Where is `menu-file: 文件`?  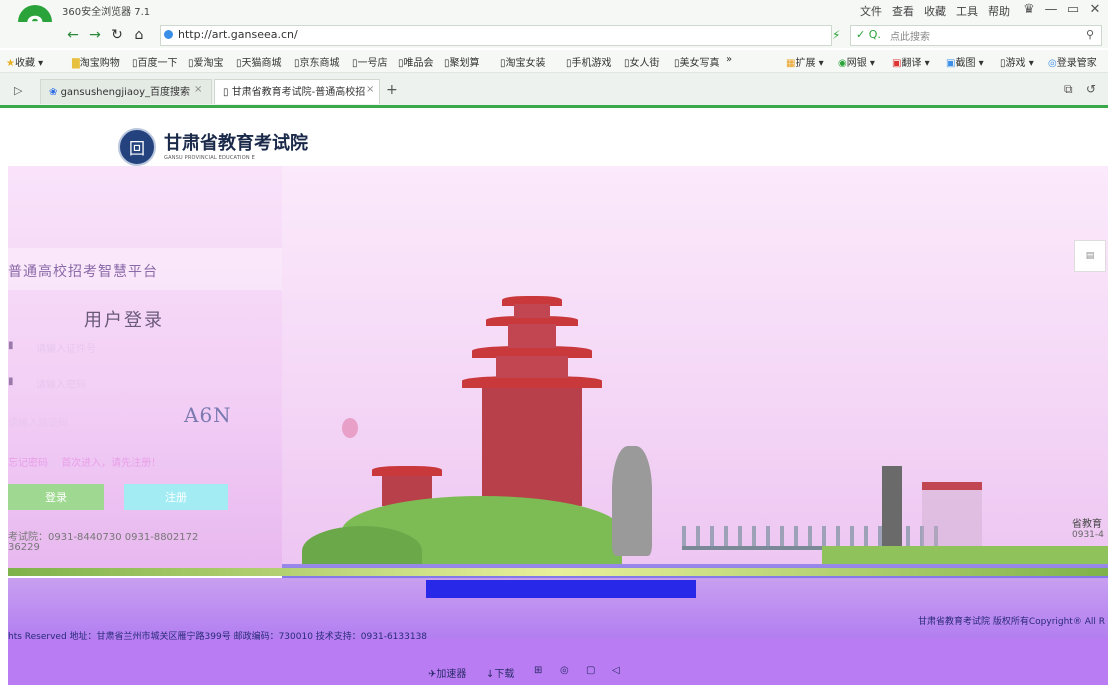 menu-file: 文件 is located at coordinates (871, 11).